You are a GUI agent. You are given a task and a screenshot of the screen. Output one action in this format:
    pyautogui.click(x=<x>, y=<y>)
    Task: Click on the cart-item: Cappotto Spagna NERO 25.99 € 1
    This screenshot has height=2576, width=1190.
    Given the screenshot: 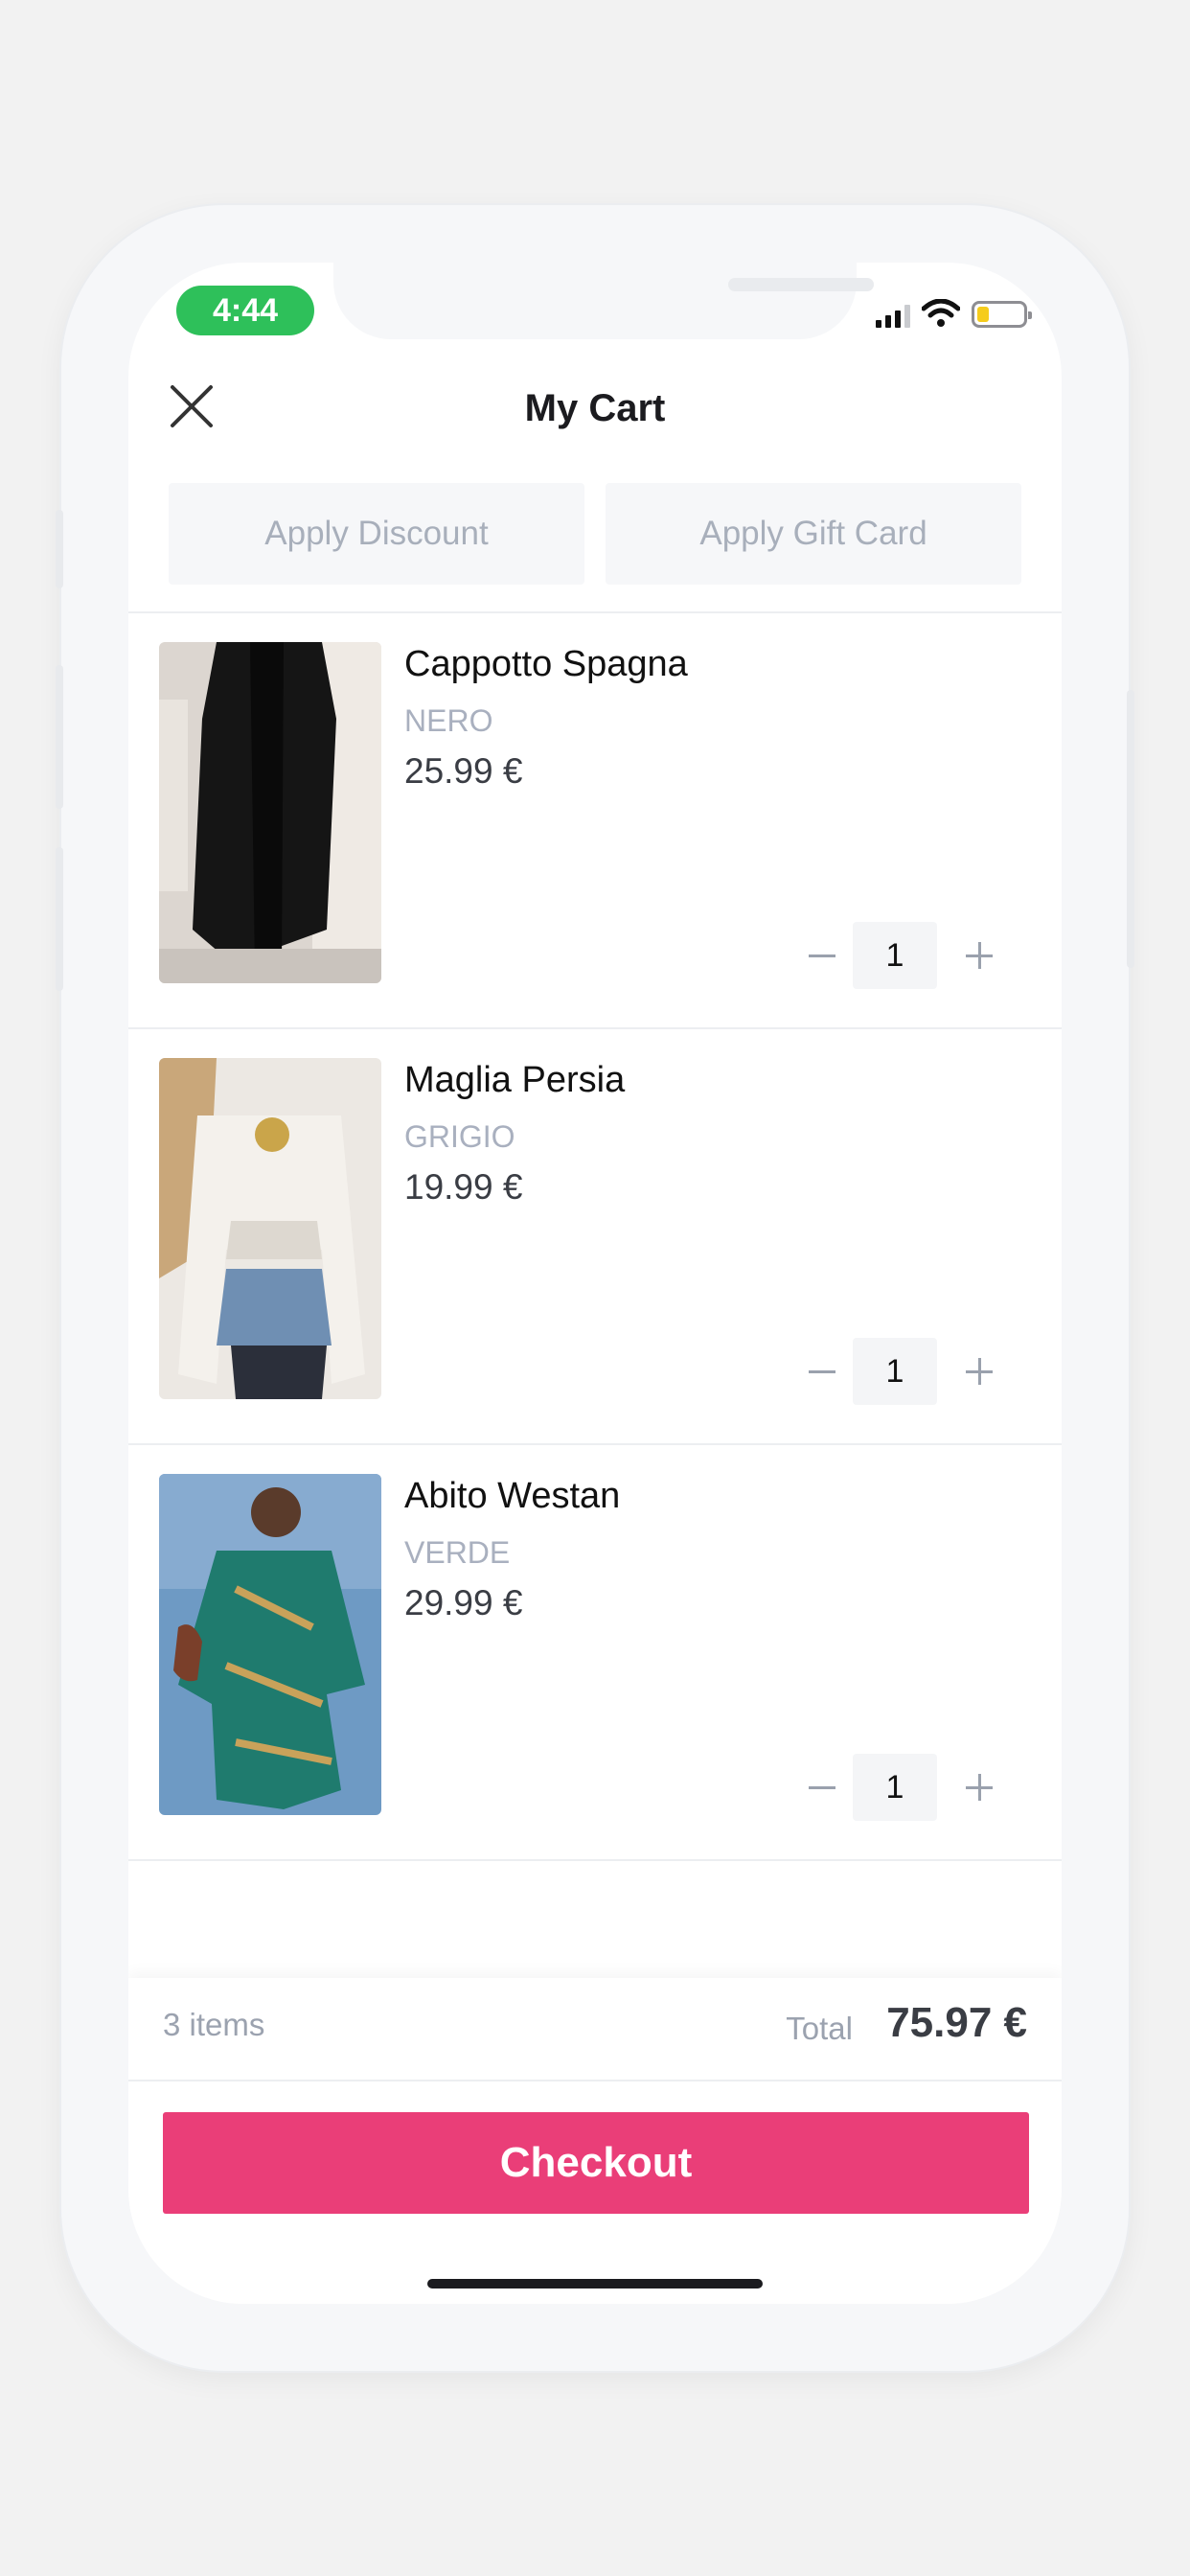 What is the action you would take?
    pyautogui.click(x=595, y=820)
    